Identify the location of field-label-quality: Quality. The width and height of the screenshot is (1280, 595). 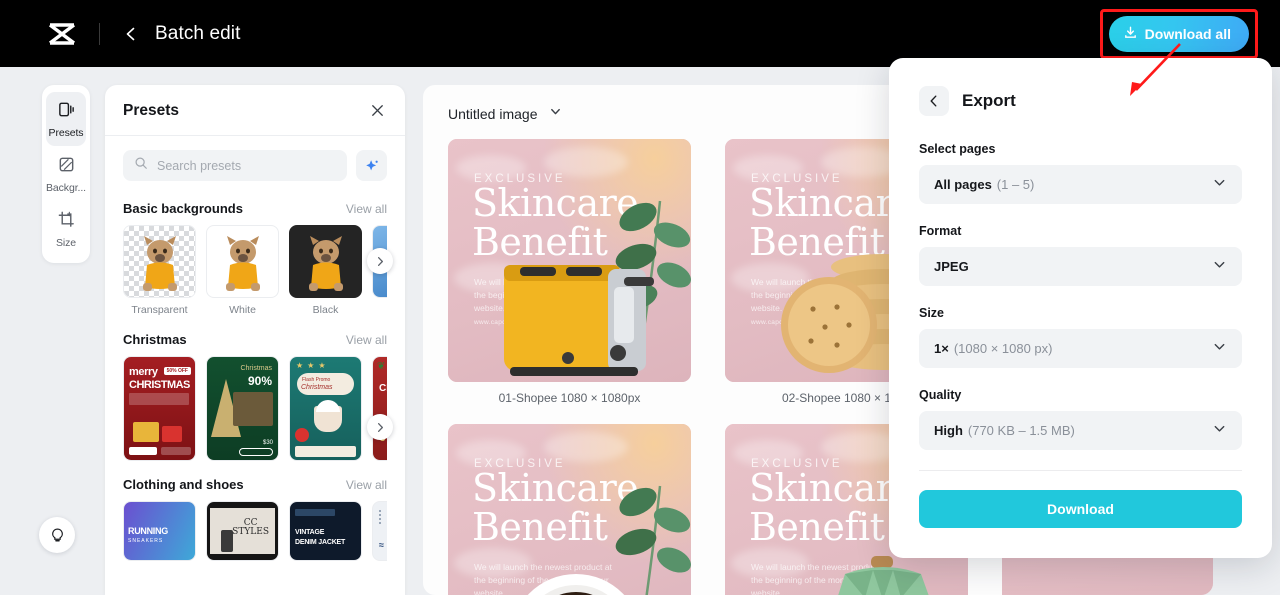
(940, 395).